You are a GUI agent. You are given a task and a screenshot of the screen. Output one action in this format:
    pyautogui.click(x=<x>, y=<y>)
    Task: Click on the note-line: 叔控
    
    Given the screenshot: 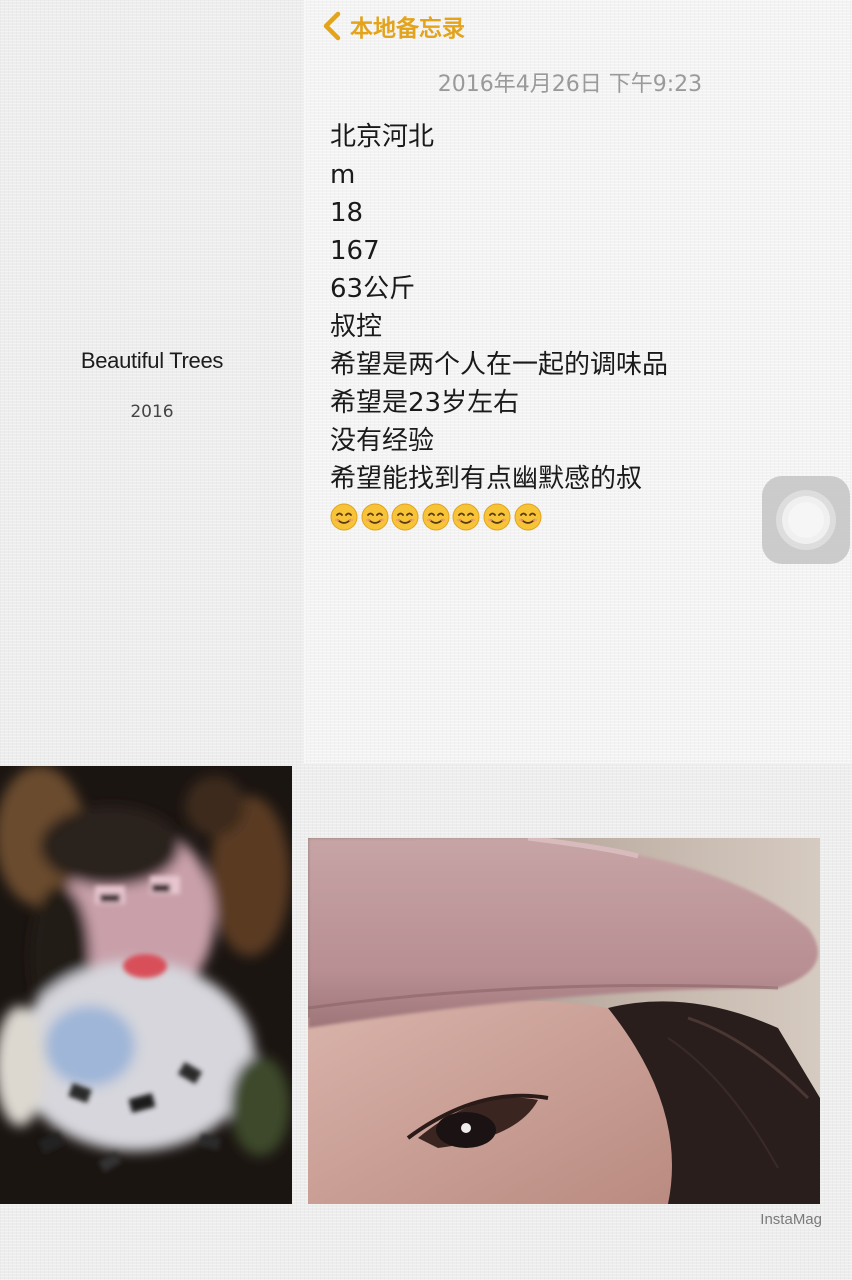 What is the action you would take?
    pyautogui.click(x=356, y=327)
    